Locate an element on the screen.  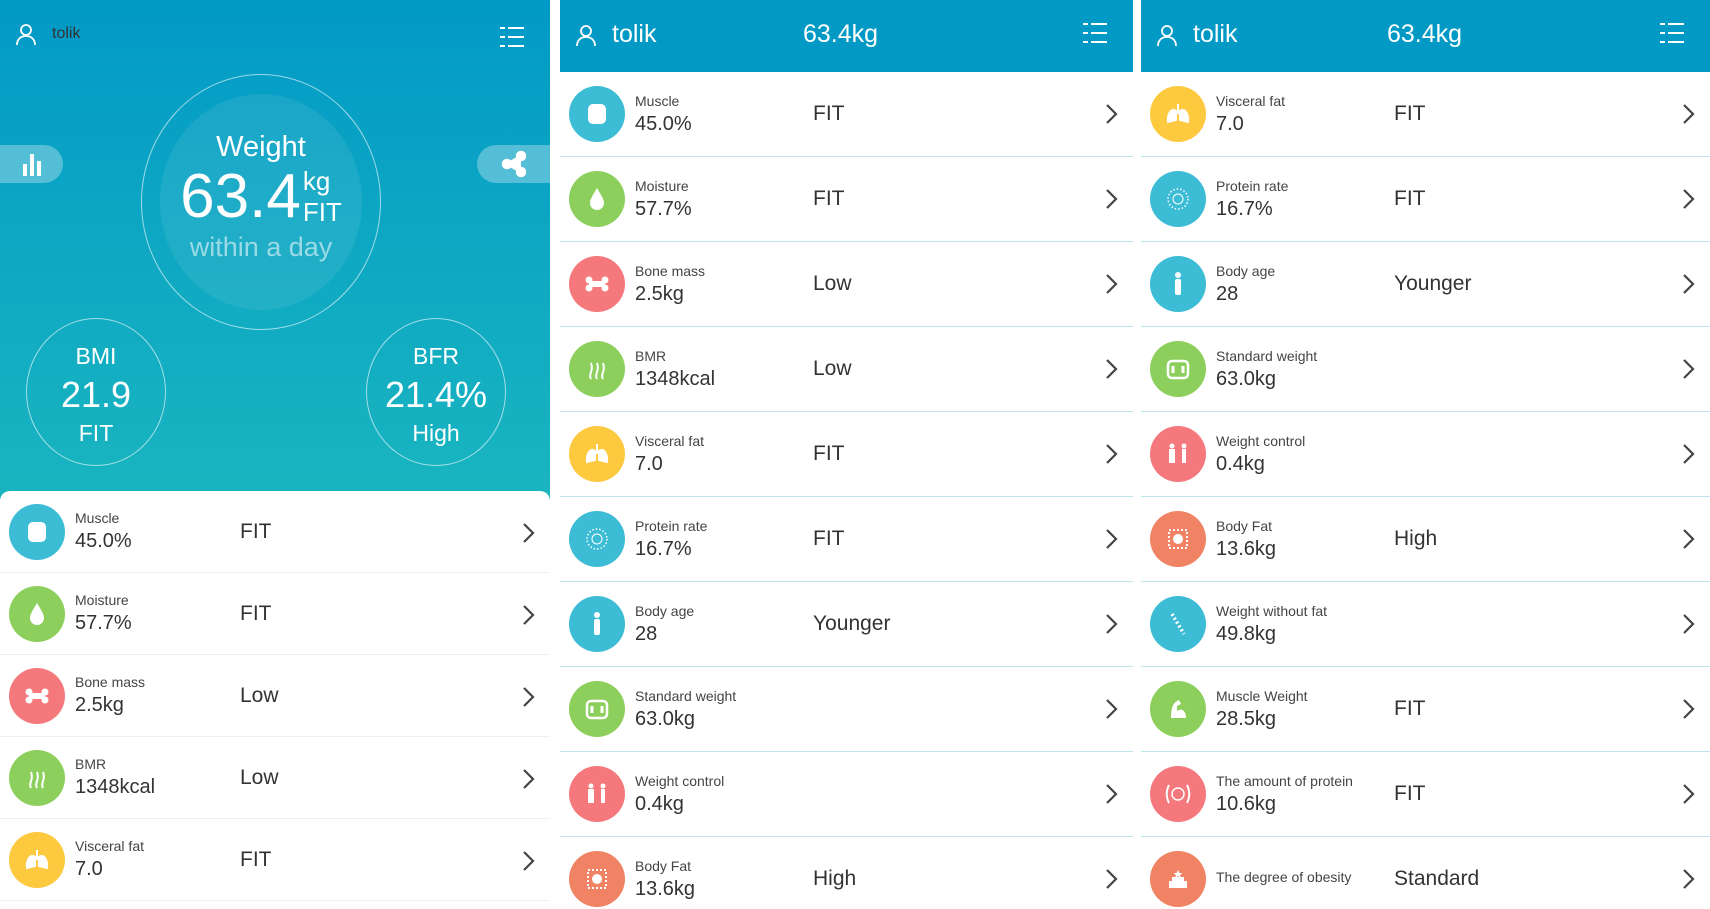
metric-name: Weight control is located at coordinates (680, 780).